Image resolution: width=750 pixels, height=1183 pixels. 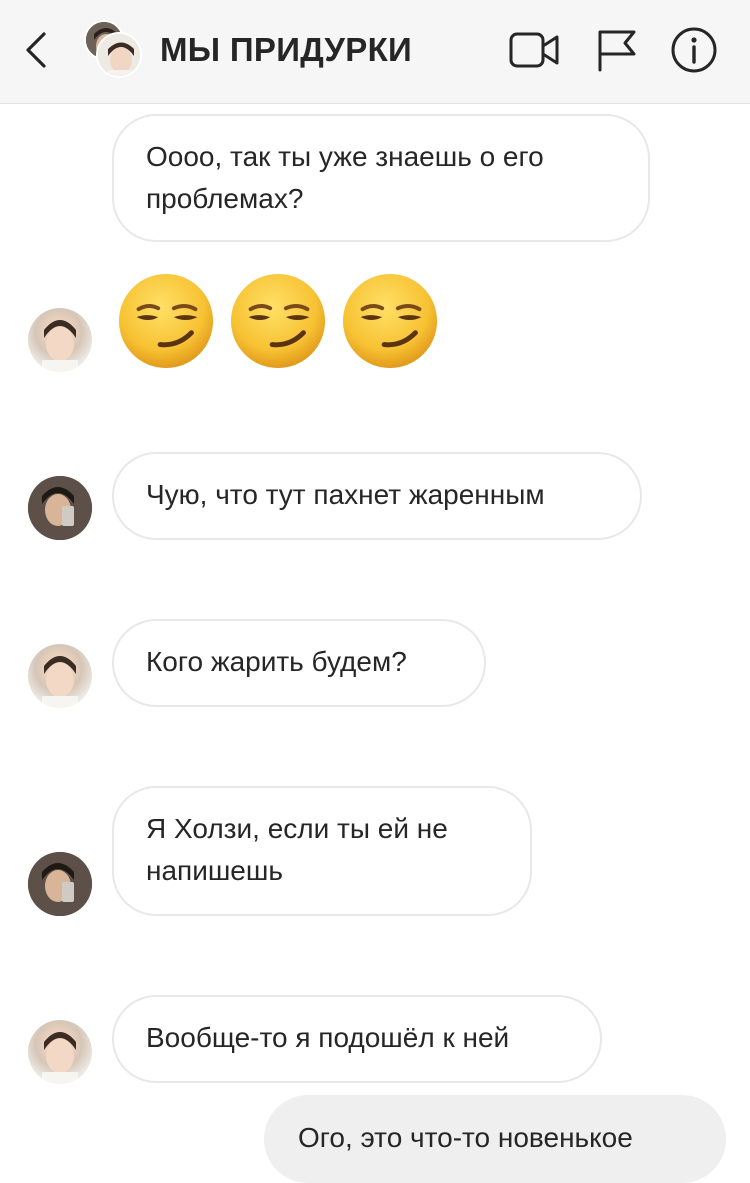 What do you see at coordinates (322, 851) in the screenshot?
I see `message-bubble: Я Холзи, если ты ей не напишешь` at bounding box center [322, 851].